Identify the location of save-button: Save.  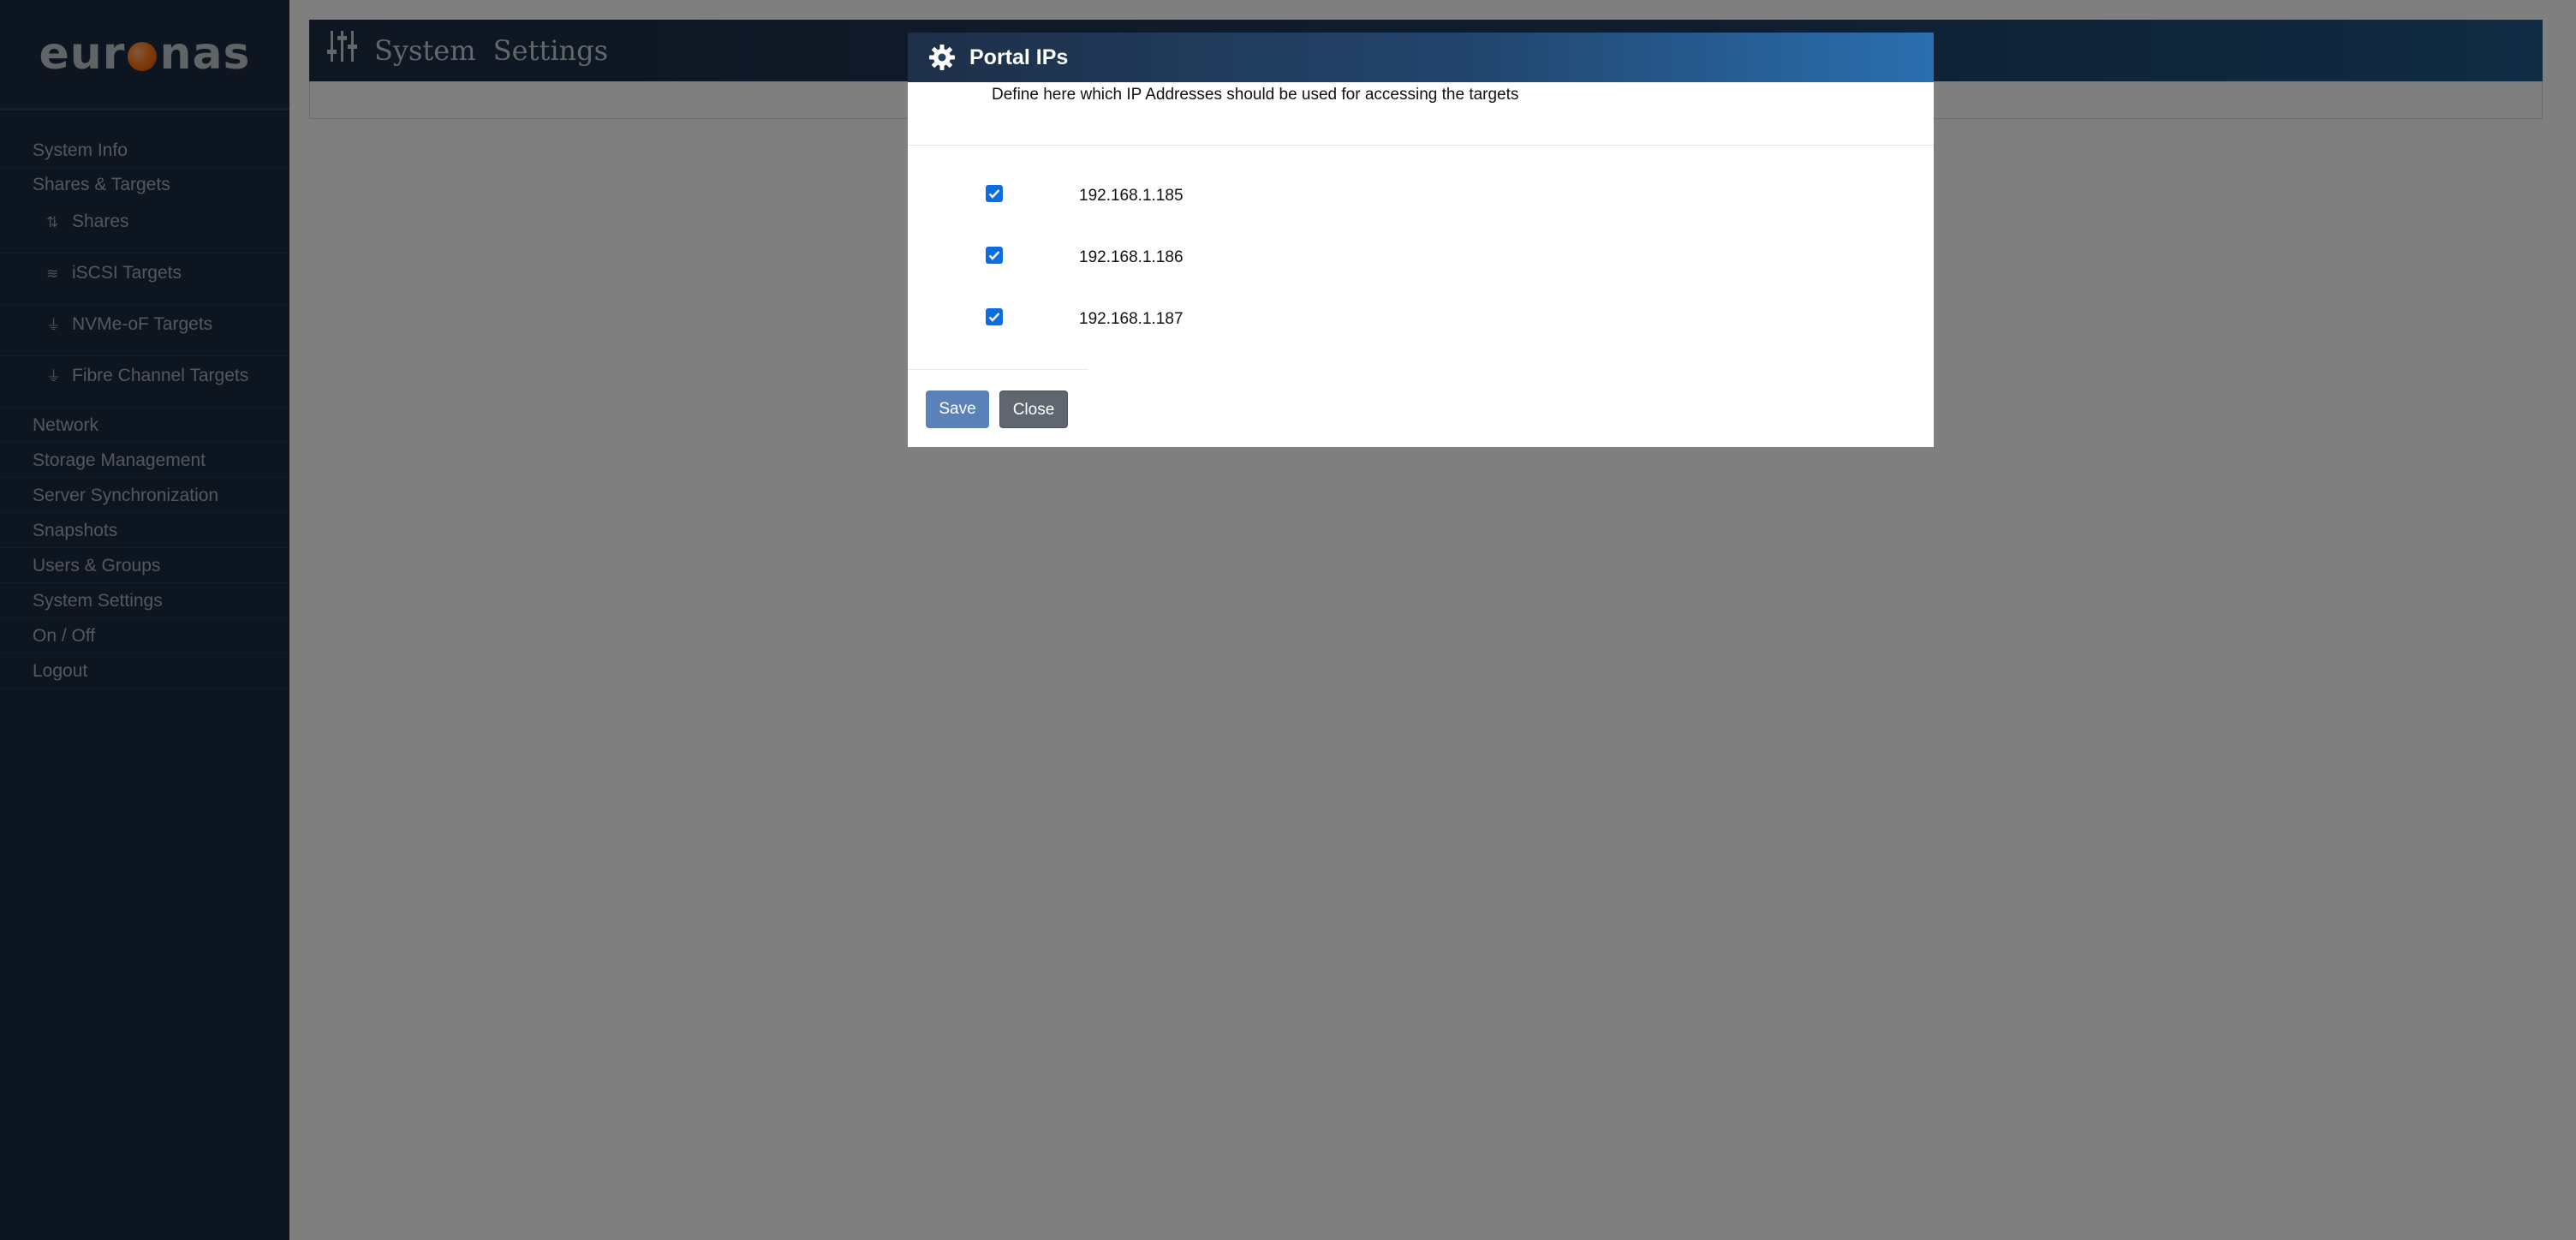
(957, 409).